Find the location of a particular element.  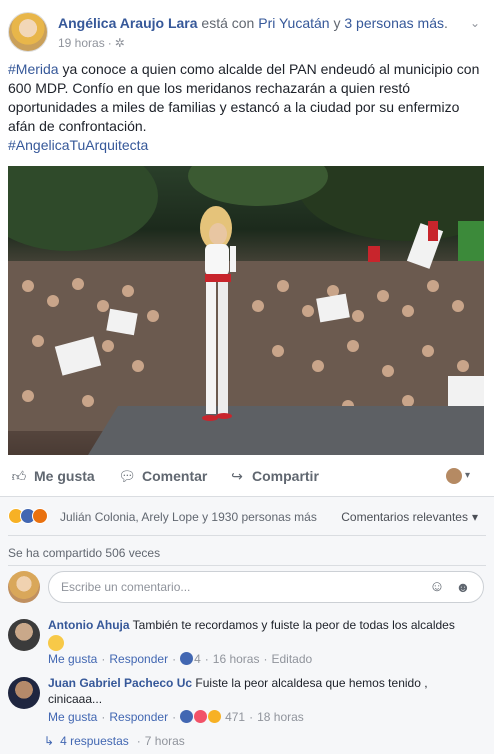

share-label: Compartir is located at coordinates (285, 476).